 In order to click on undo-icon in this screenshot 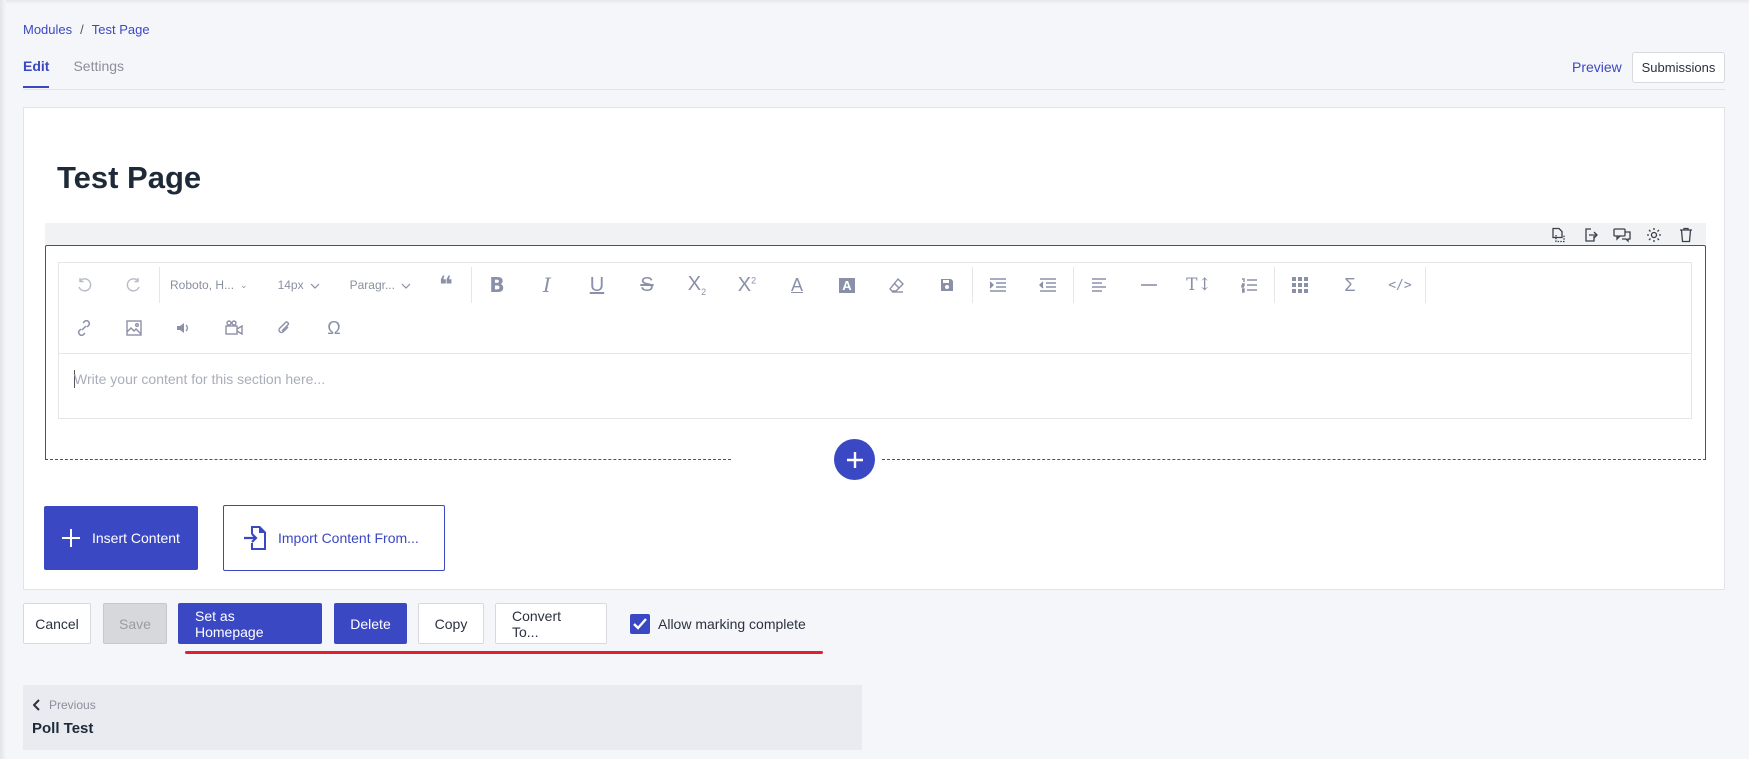, I will do `click(84, 285)`.